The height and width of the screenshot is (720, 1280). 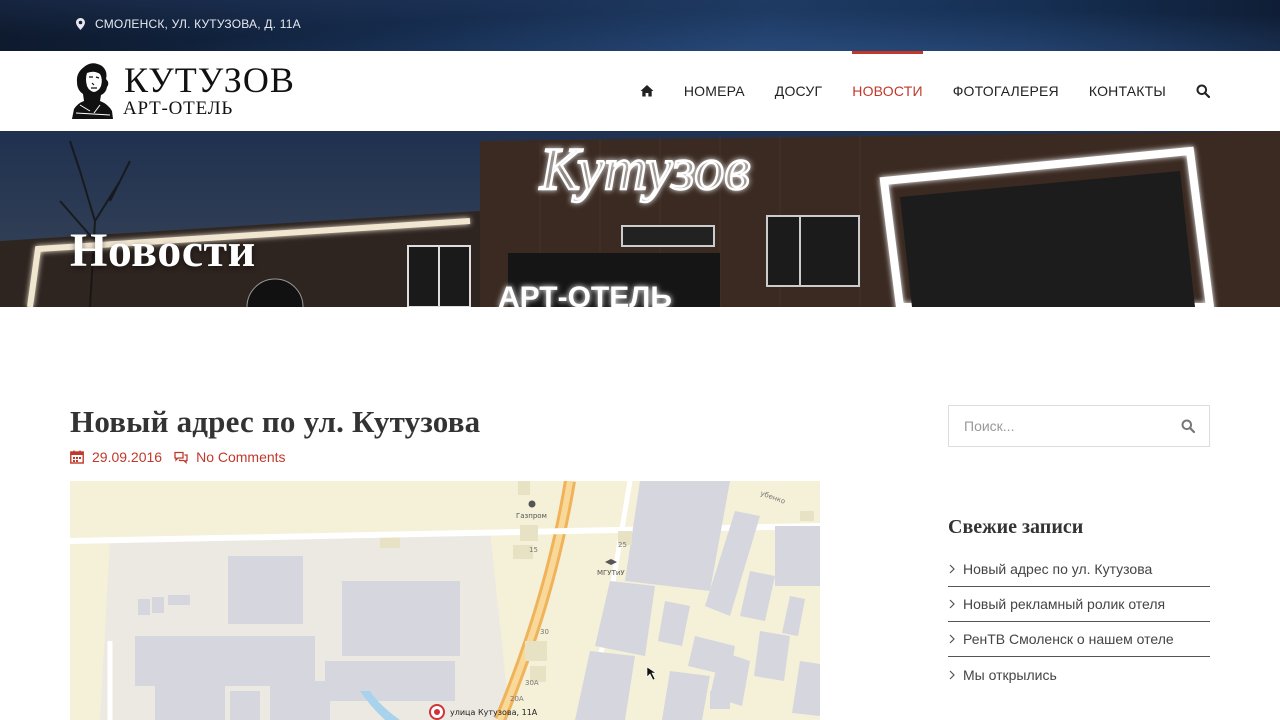 I want to click on sidebar-search, so click(x=1079, y=426).